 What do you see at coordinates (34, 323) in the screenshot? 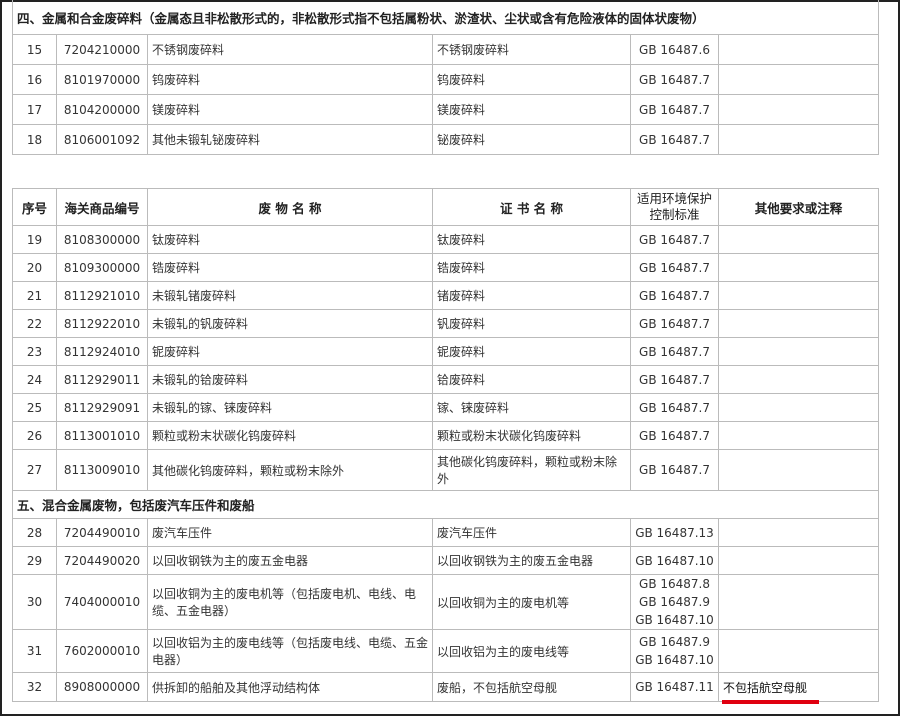
I see `row-number: 22` at bounding box center [34, 323].